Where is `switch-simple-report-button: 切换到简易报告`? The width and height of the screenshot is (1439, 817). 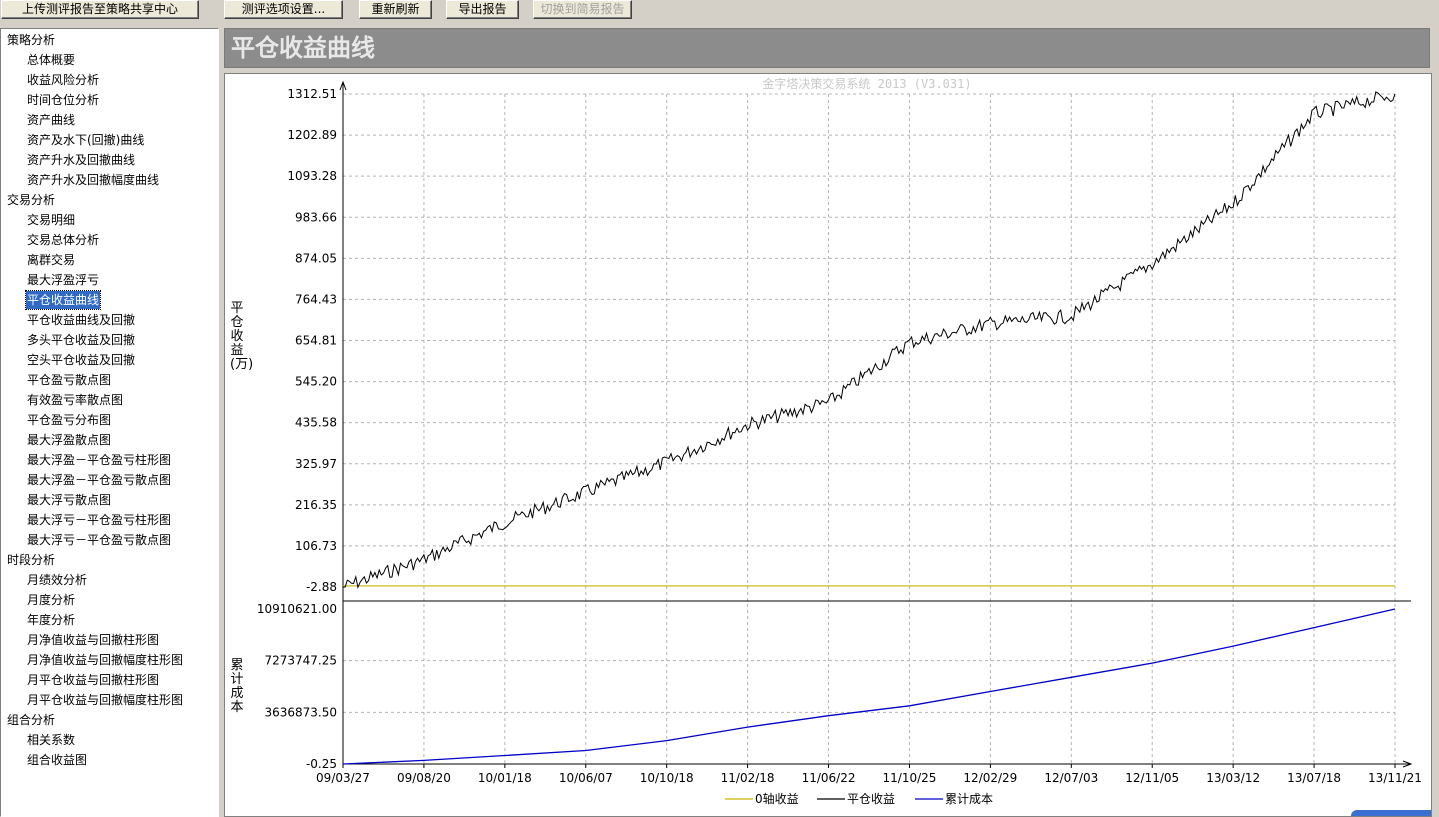
switch-simple-report-button: 切换到简易报告 is located at coordinates (582, 9).